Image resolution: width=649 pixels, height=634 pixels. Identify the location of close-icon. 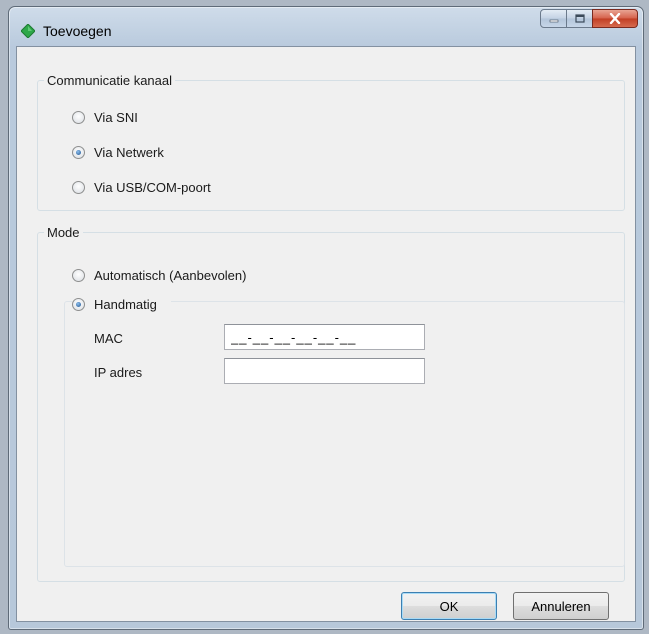
(615, 18).